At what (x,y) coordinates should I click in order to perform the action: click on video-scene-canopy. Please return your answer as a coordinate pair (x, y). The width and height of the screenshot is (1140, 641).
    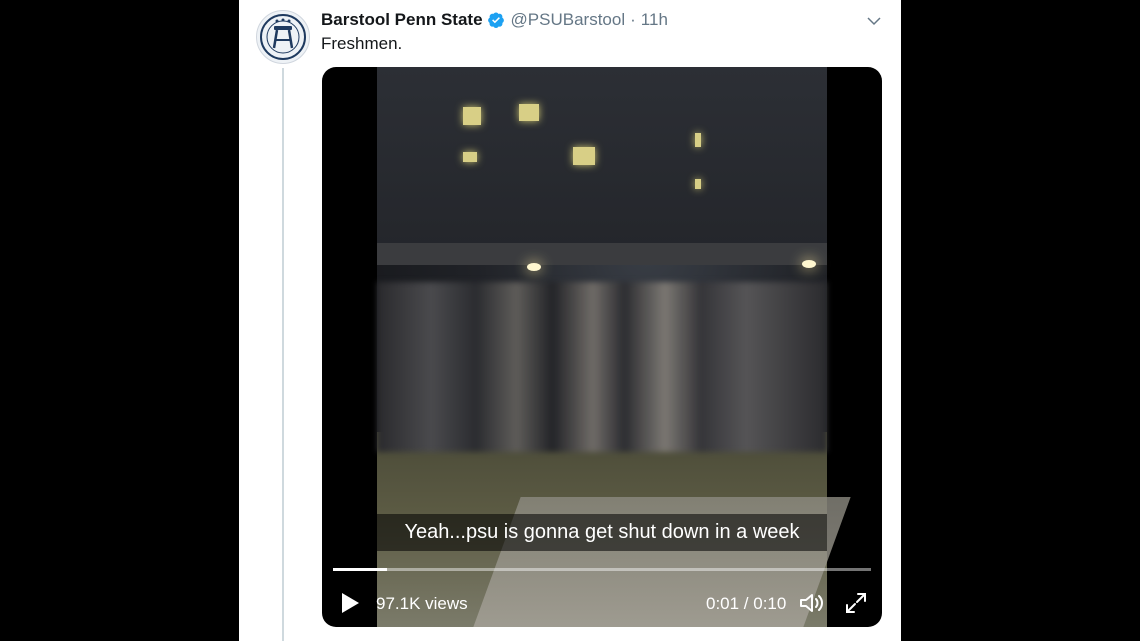
    Looking at the image, I should click on (602, 254).